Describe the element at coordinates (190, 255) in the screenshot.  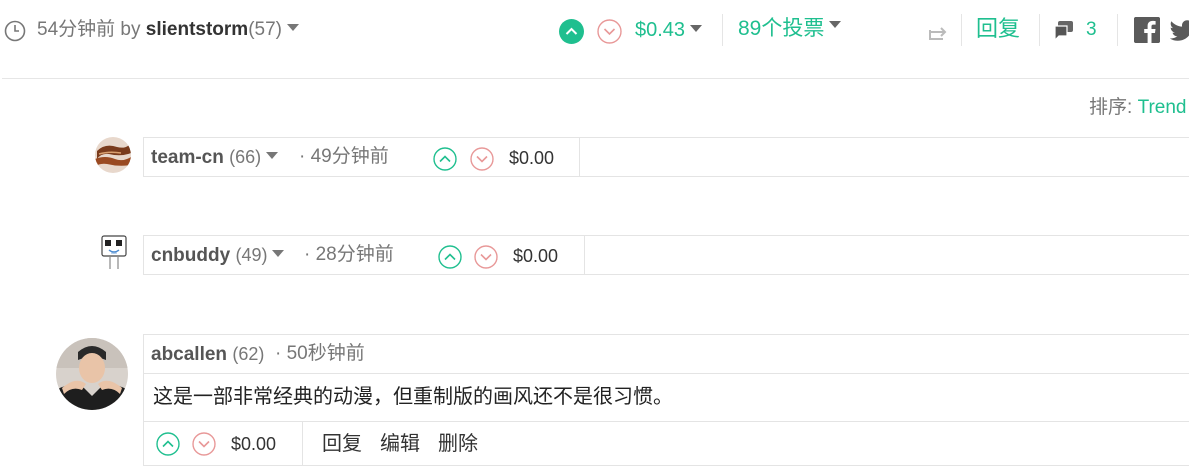
I see `comment-author-name: cnbuddy` at that location.